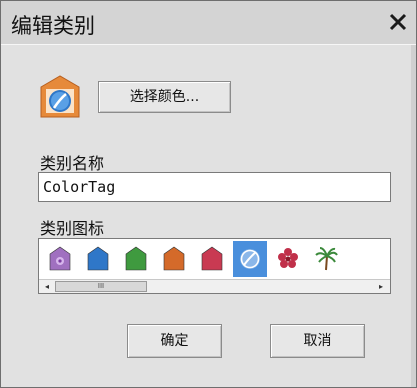 This screenshot has height=388, width=417. Describe the element at coordinates (53, 26) in the screenshot. I see `dialog-title: 编辑类别` at that location.